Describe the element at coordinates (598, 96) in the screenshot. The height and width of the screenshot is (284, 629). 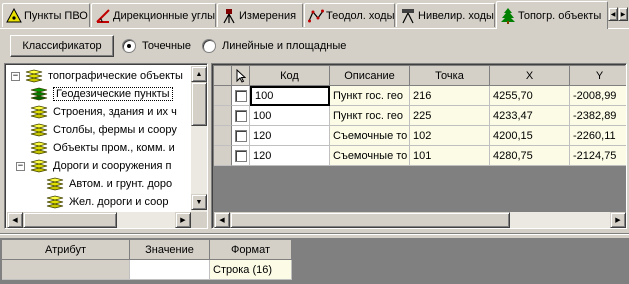
I see `cell-y: -2008,99` at that location.